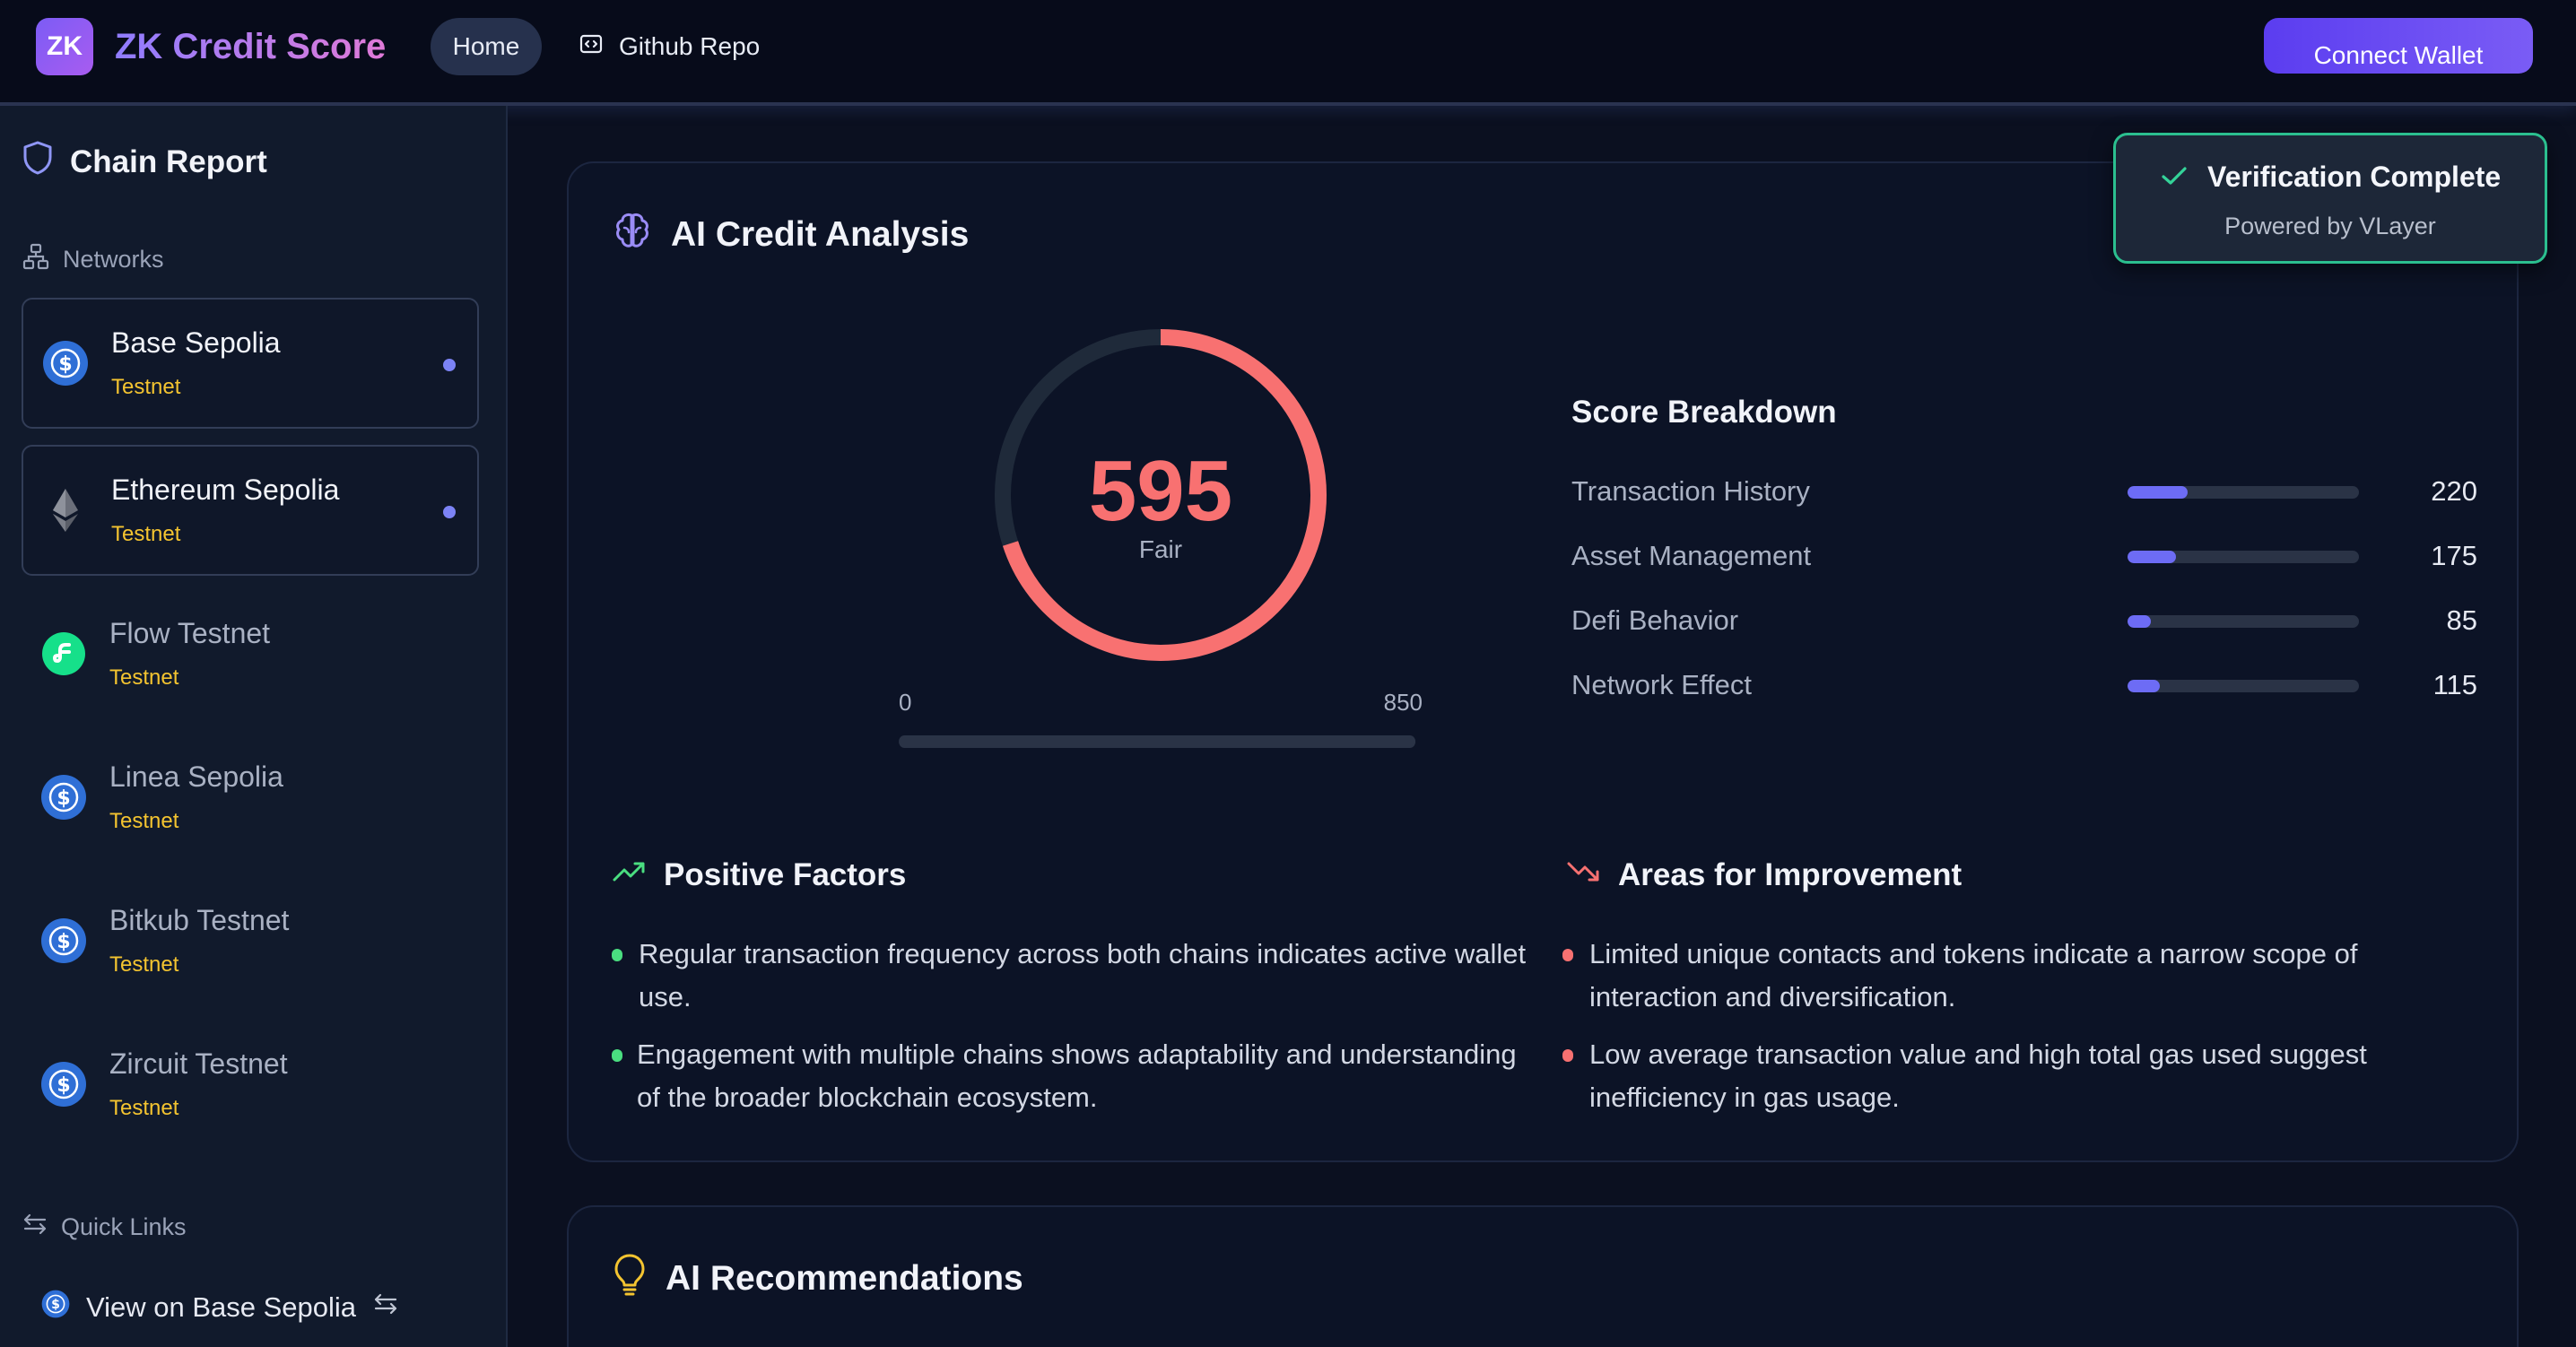 The height and width of the screenshot is (1347, 2576). What do you see at coordinates (2454, 555) in the screenshot?
I see `breakdown-value: 175` at bounding box center [2454, 555].